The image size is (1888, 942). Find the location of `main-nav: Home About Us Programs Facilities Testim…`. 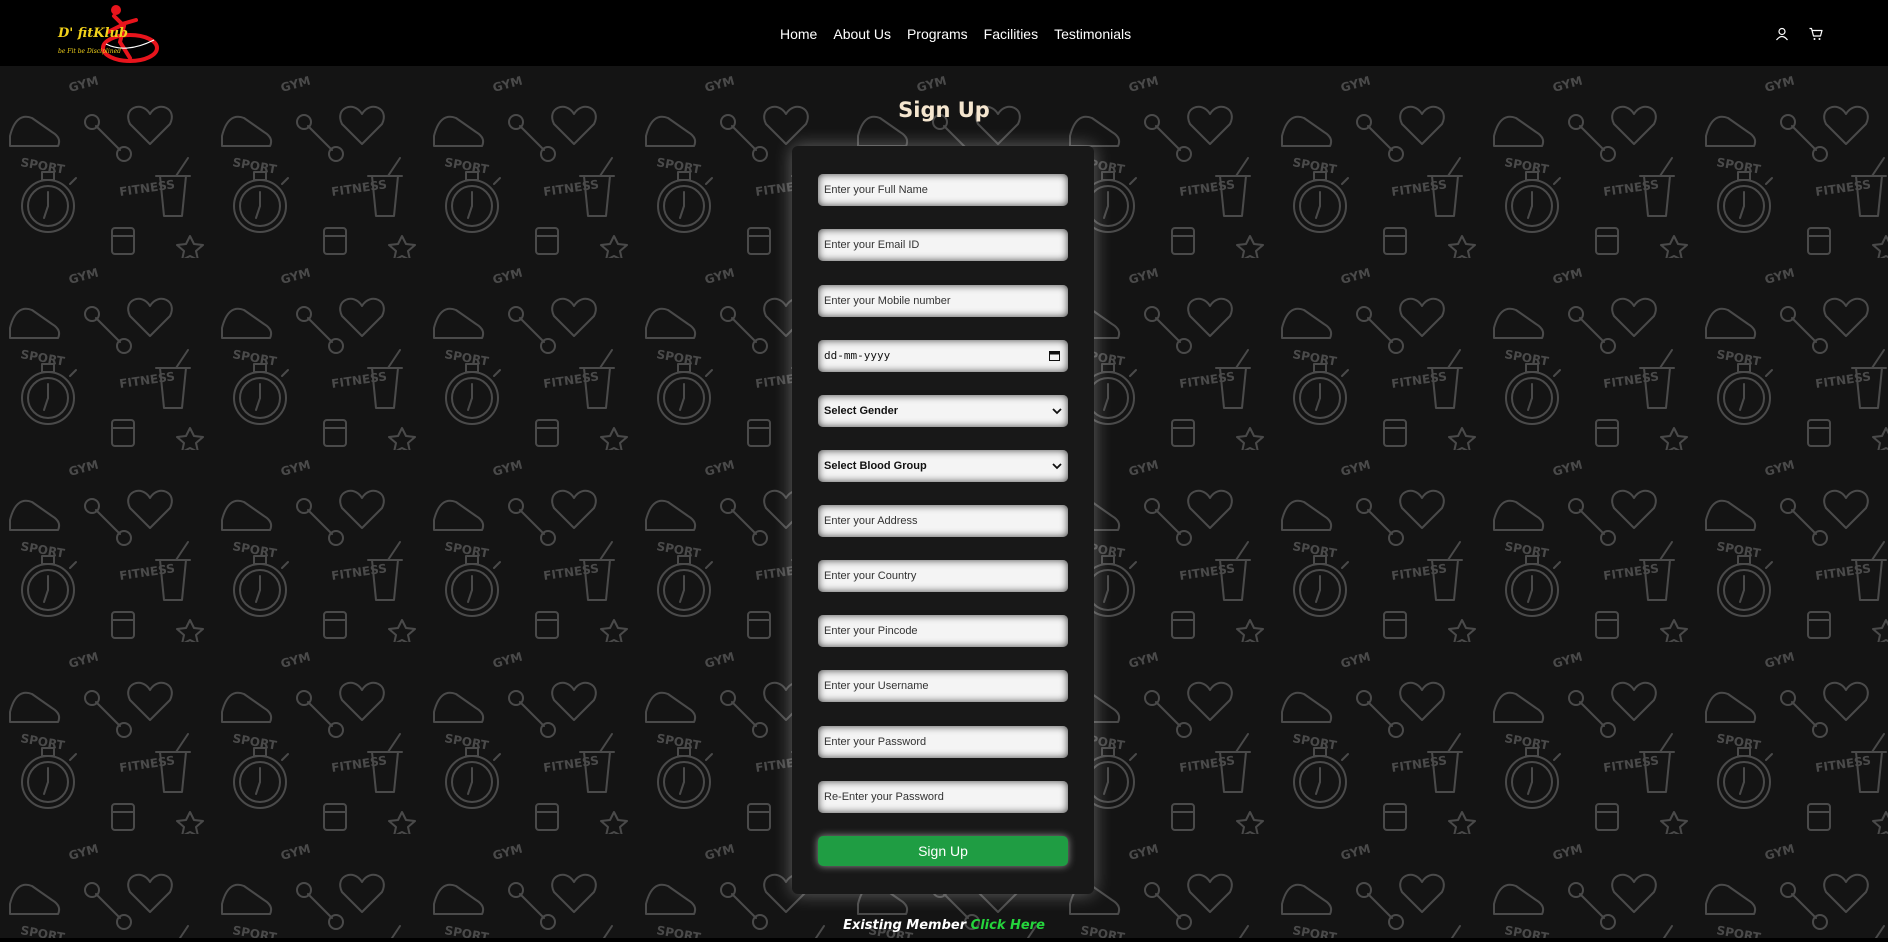

main-nav: Home About Us Programs Facilities Testim… is located at coordinates (963, 34).